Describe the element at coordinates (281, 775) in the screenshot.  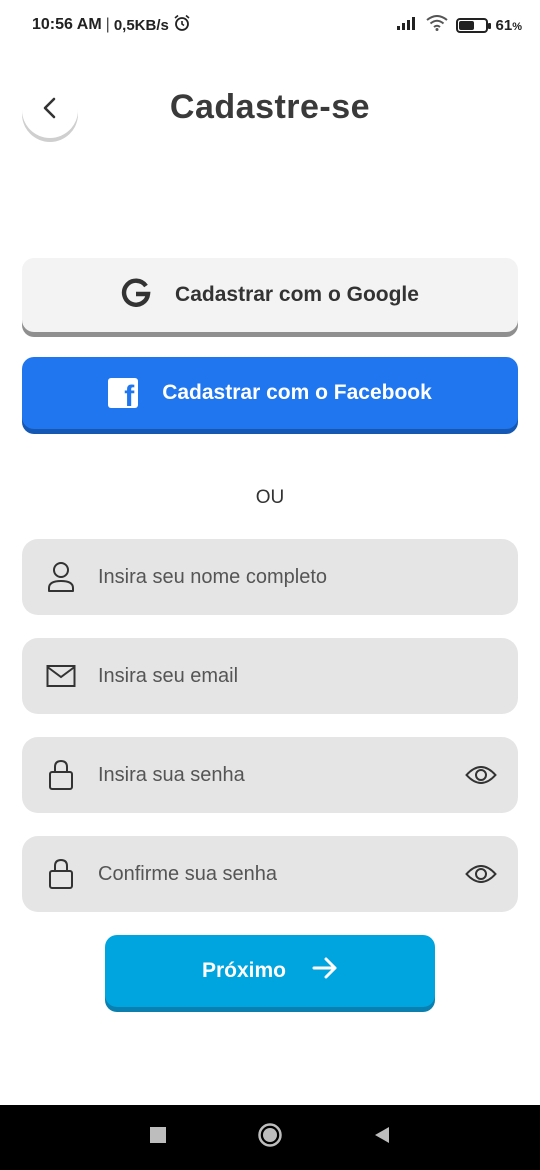
I see `password-input` at that location.